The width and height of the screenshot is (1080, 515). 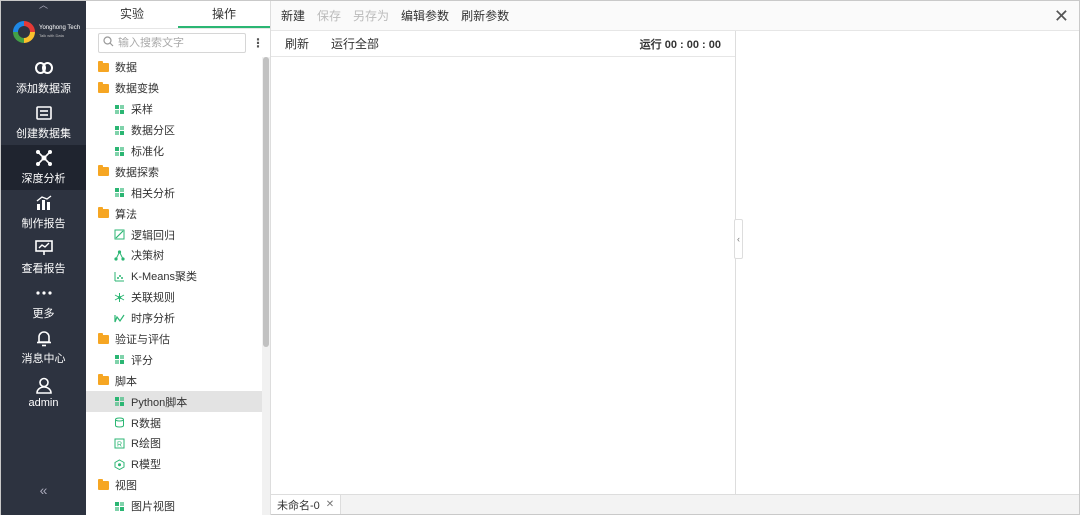 What do you see at coordinates (174, 422) in the screenshot?
I see `tree-leaf: R数据` at bounding box center [174, 422].